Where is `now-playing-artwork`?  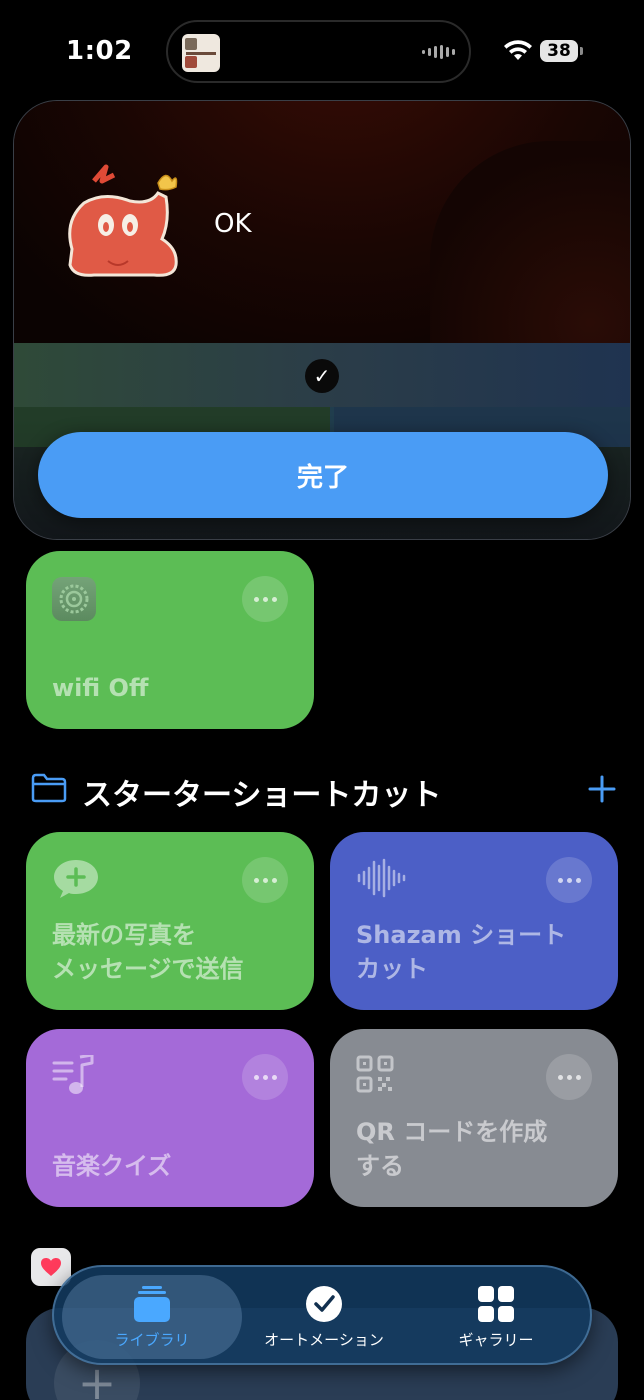
now-playing-artwork is located at coordinates (201, 53).